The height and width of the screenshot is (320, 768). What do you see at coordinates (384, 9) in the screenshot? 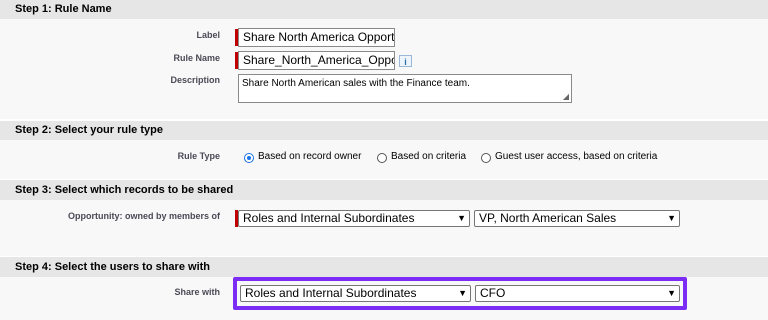
I see `step1-heading: Step 1: Rule Name` at bounding box center [384, 9].